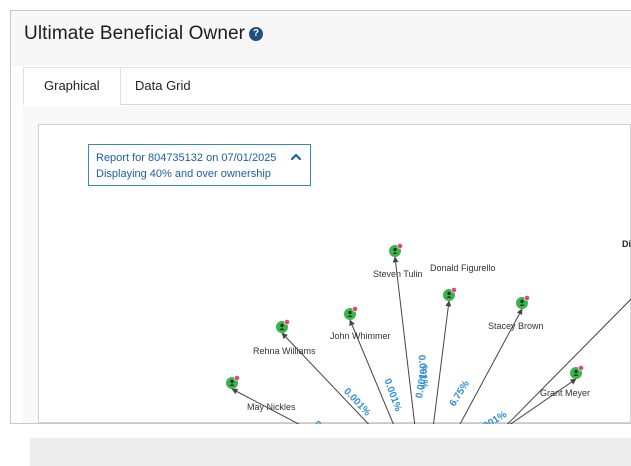 The width and height of the screenshot is (631, 466). I want to click on owner-name-label: John Whimmer, so click(360, 336).